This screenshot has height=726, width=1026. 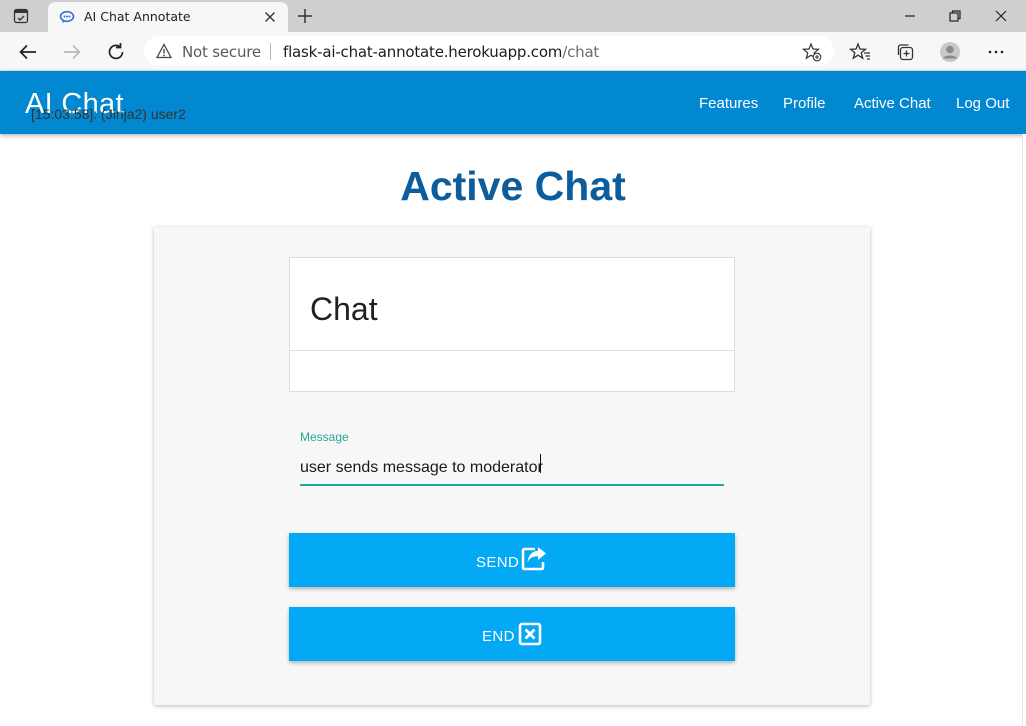 What do you see at coordinates (137, 16) in the screenshot?
I see `tab-title: AI Chat Annotate` at bounding box center [137, 16].